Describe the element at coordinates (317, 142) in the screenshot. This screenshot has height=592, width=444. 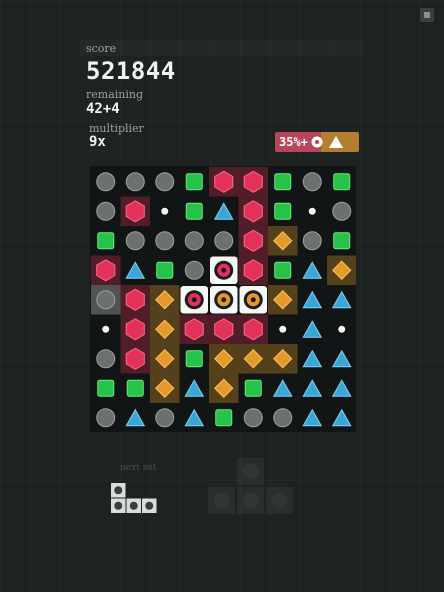
I see `bonus-badge: 35%+` at that location.